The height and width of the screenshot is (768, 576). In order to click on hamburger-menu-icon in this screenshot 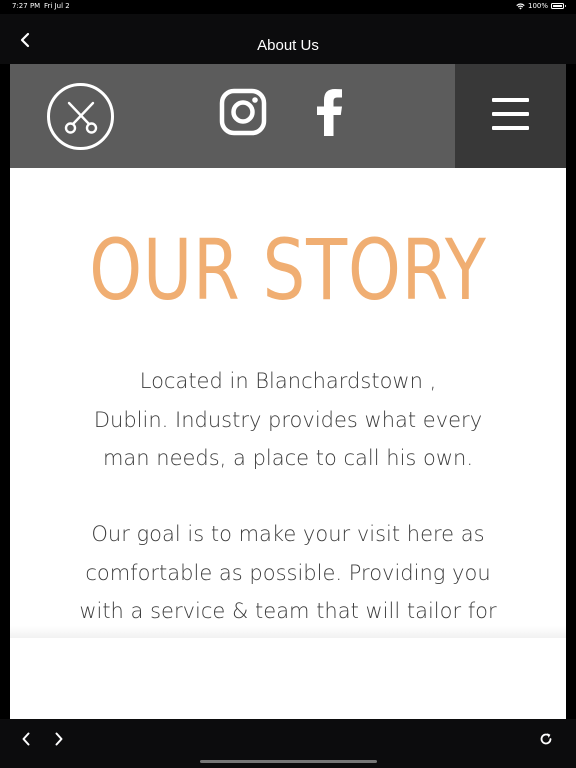, I will do `click(510, 114)`.